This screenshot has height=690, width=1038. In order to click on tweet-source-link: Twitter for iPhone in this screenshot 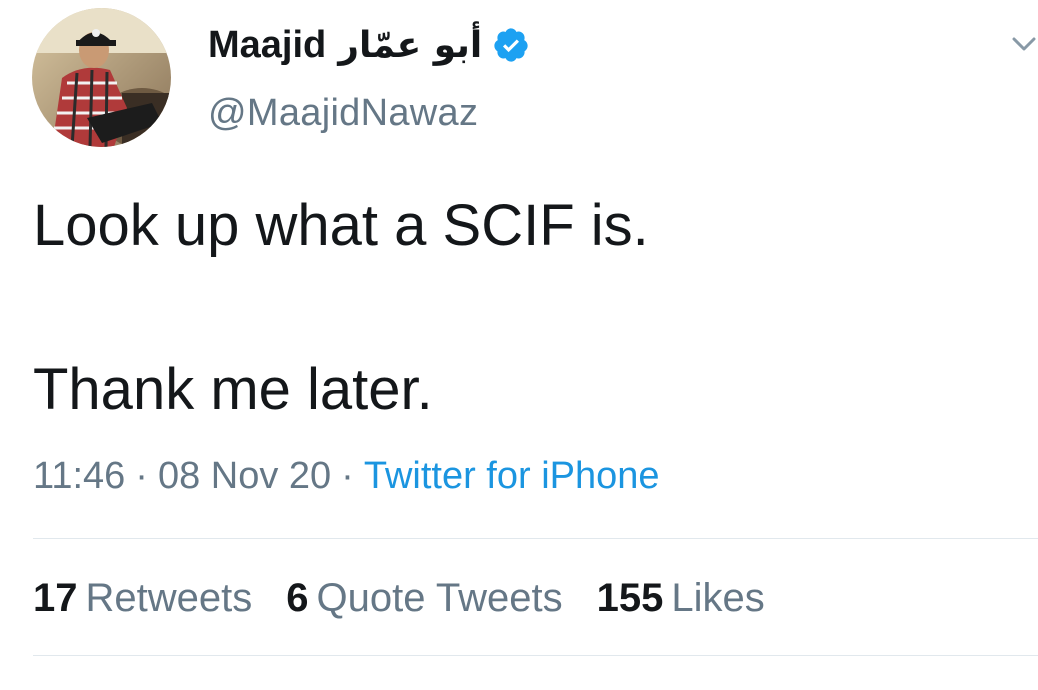, I will do `click(512, 476)`.